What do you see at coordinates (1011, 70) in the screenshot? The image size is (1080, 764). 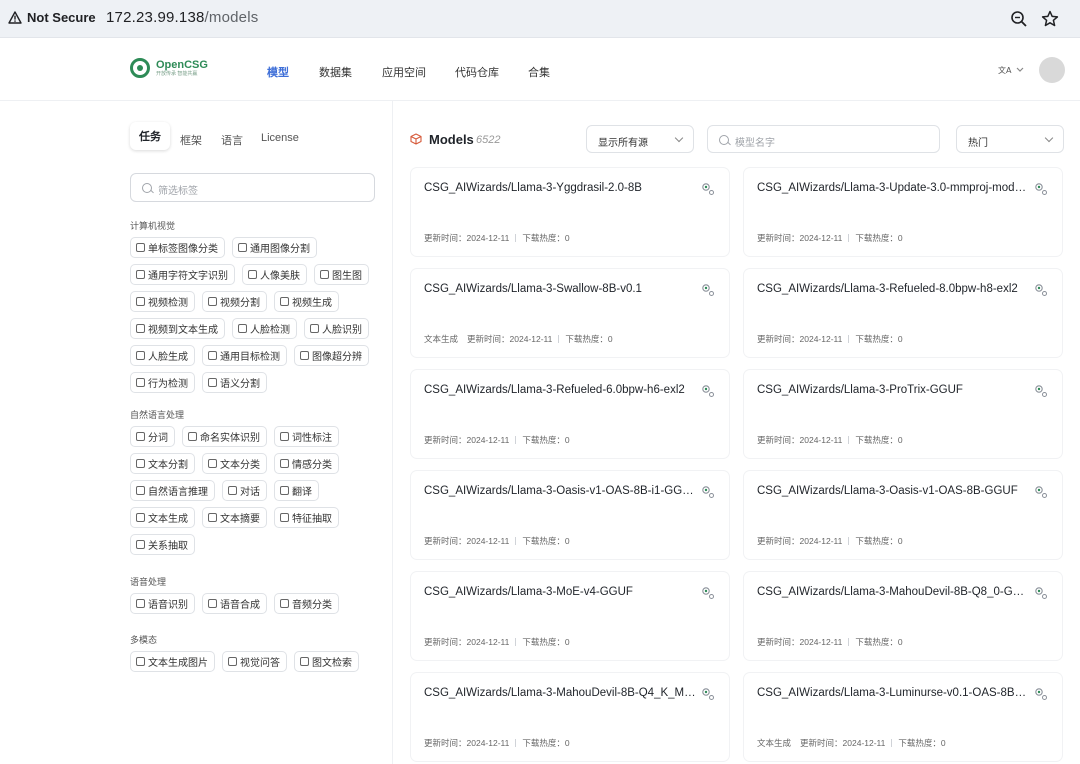 I see `language-switcher: 文A` at bounding box center [1011, 70].